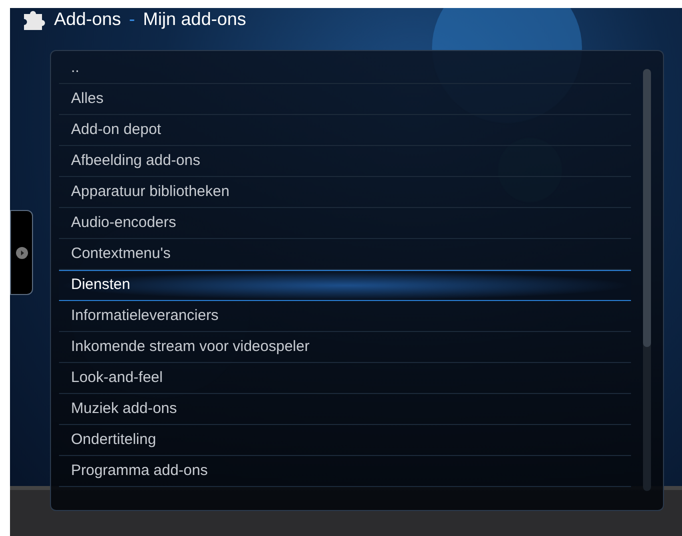 The image size is (682, 536). What do you see at coordinates (345, 440) in the screenshot?
I see `list-item: Ondertiteling` at bounding box center [345, 440].